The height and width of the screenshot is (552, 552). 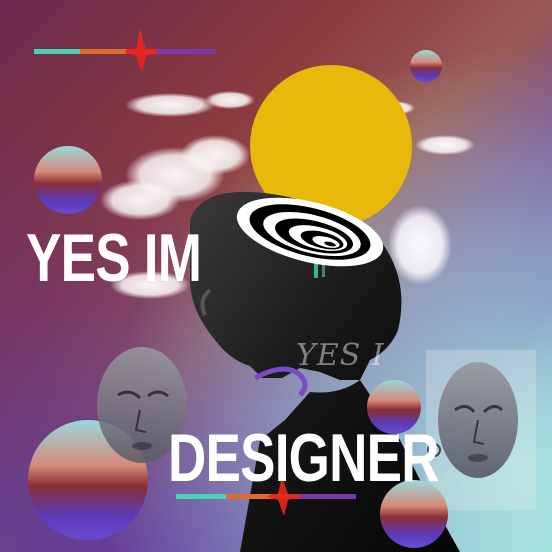 What do you see at coordinates (340, 355) in the screenshot?
I see `gothic-watermark-text: YES I` at bounding box center [340, 355].